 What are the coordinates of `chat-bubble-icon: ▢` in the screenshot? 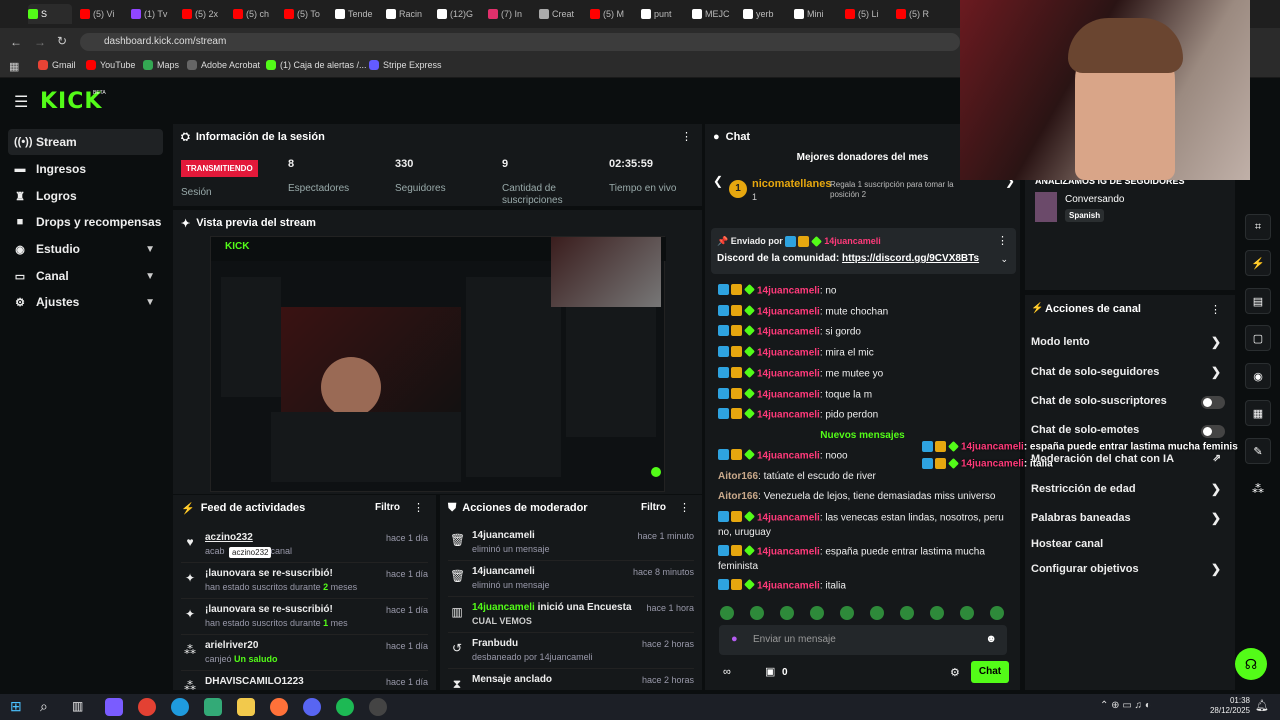 It's located at (1258, 338).